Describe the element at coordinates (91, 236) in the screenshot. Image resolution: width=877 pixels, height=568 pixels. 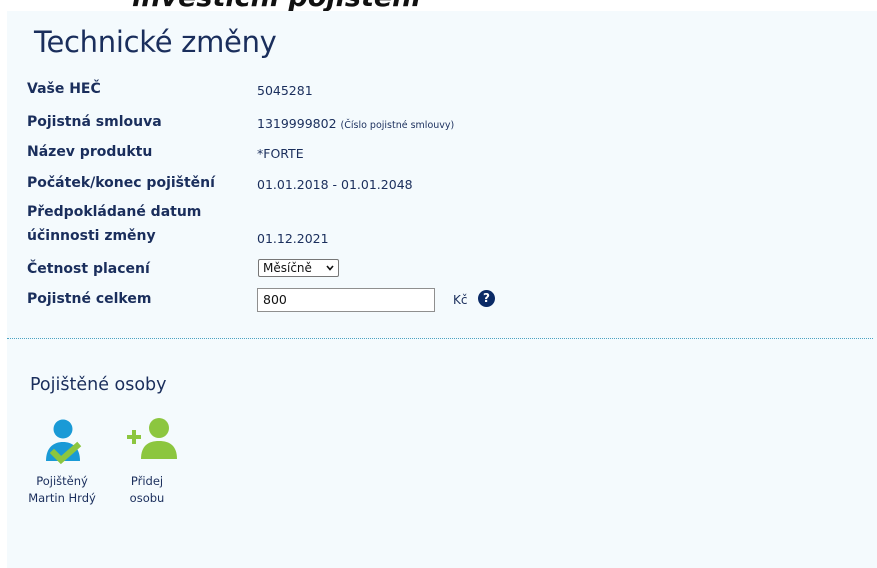
I see `field-label-effective-date-line2: účinnosti změny` at that location.